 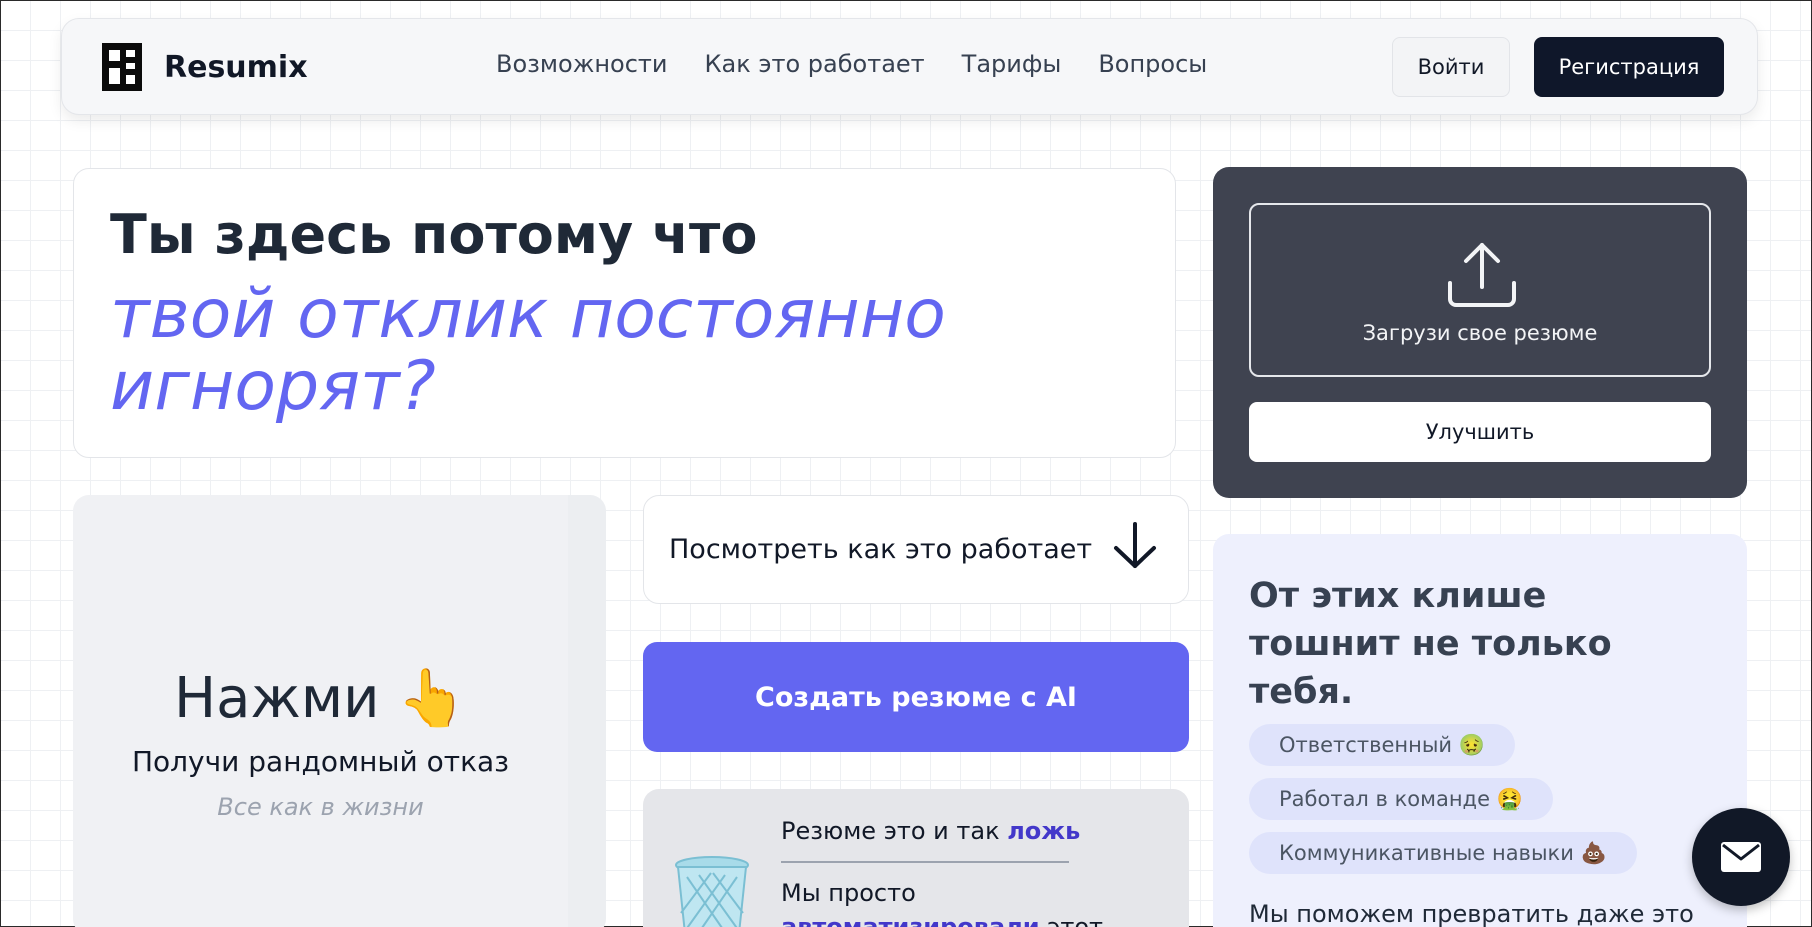 I want to click on mail-icon, so click(x=1741, y=857).